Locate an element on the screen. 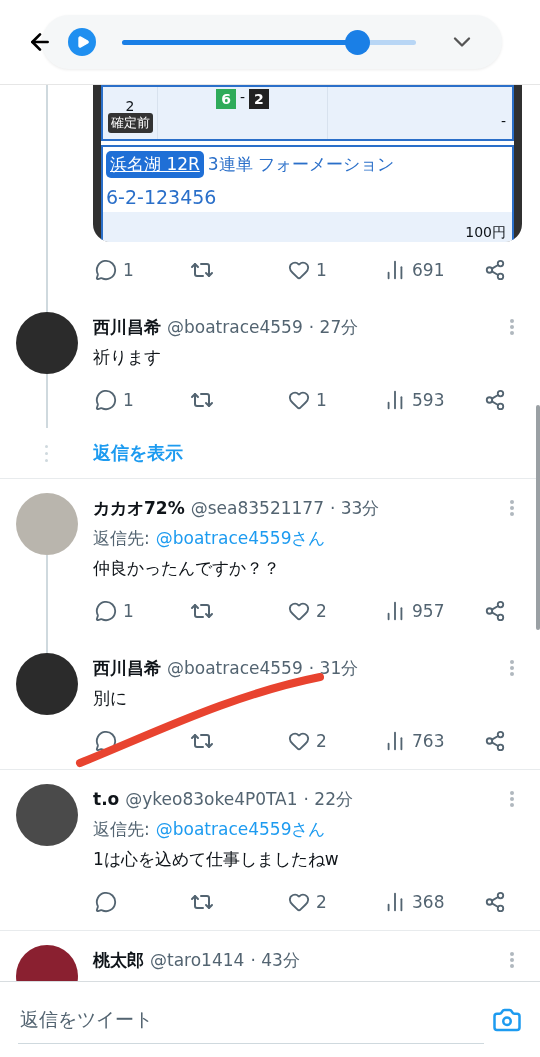 The width and height of the screenshot is (540, 1057). user-name: 桃太郎 is located at coordinates (118, 960).